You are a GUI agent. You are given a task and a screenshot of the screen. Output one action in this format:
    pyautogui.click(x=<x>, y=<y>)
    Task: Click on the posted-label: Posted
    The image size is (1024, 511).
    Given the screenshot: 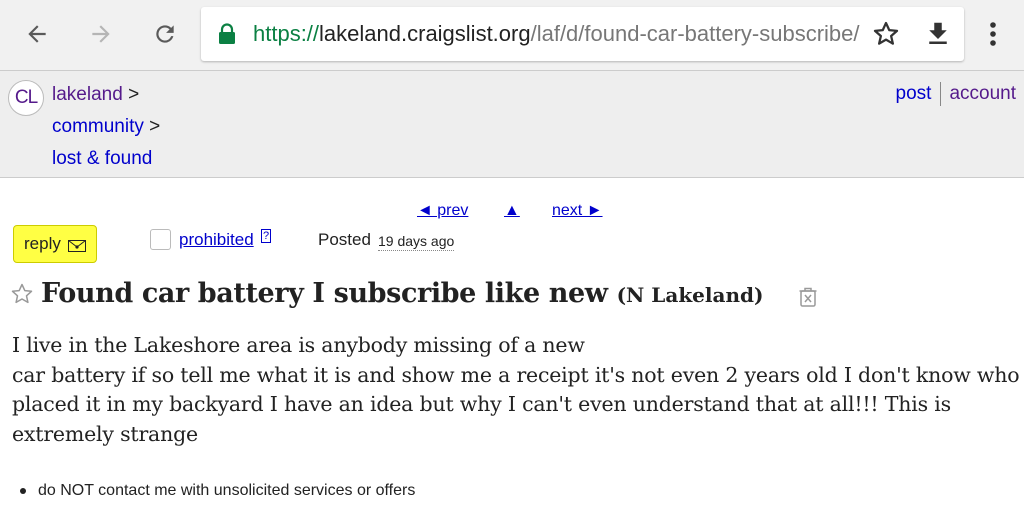 What is the action you would take?
    pyautogui.click(x=344, y=239)
    